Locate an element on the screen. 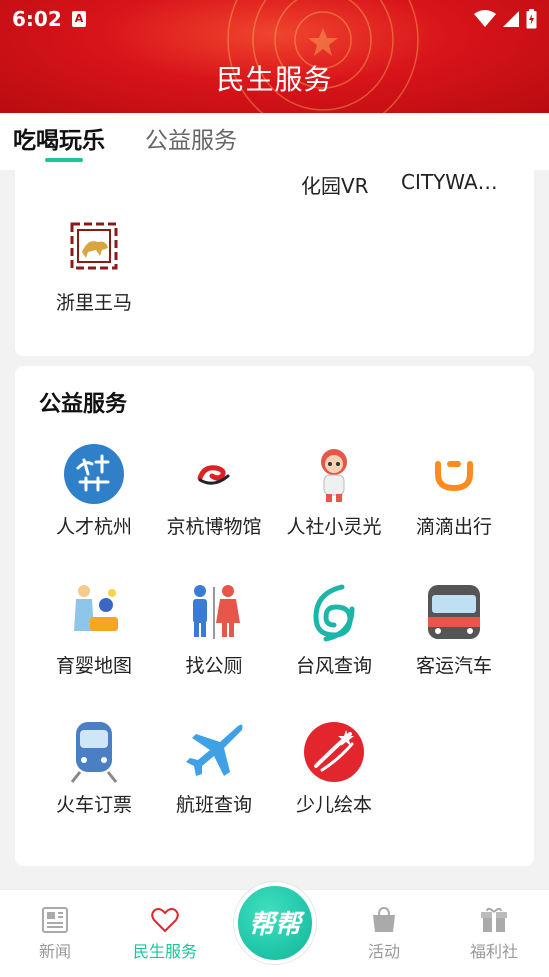 This screenshot has height=977, width=549. service-item-typhoon: 台风查询 is located at coordinates (334, 629).